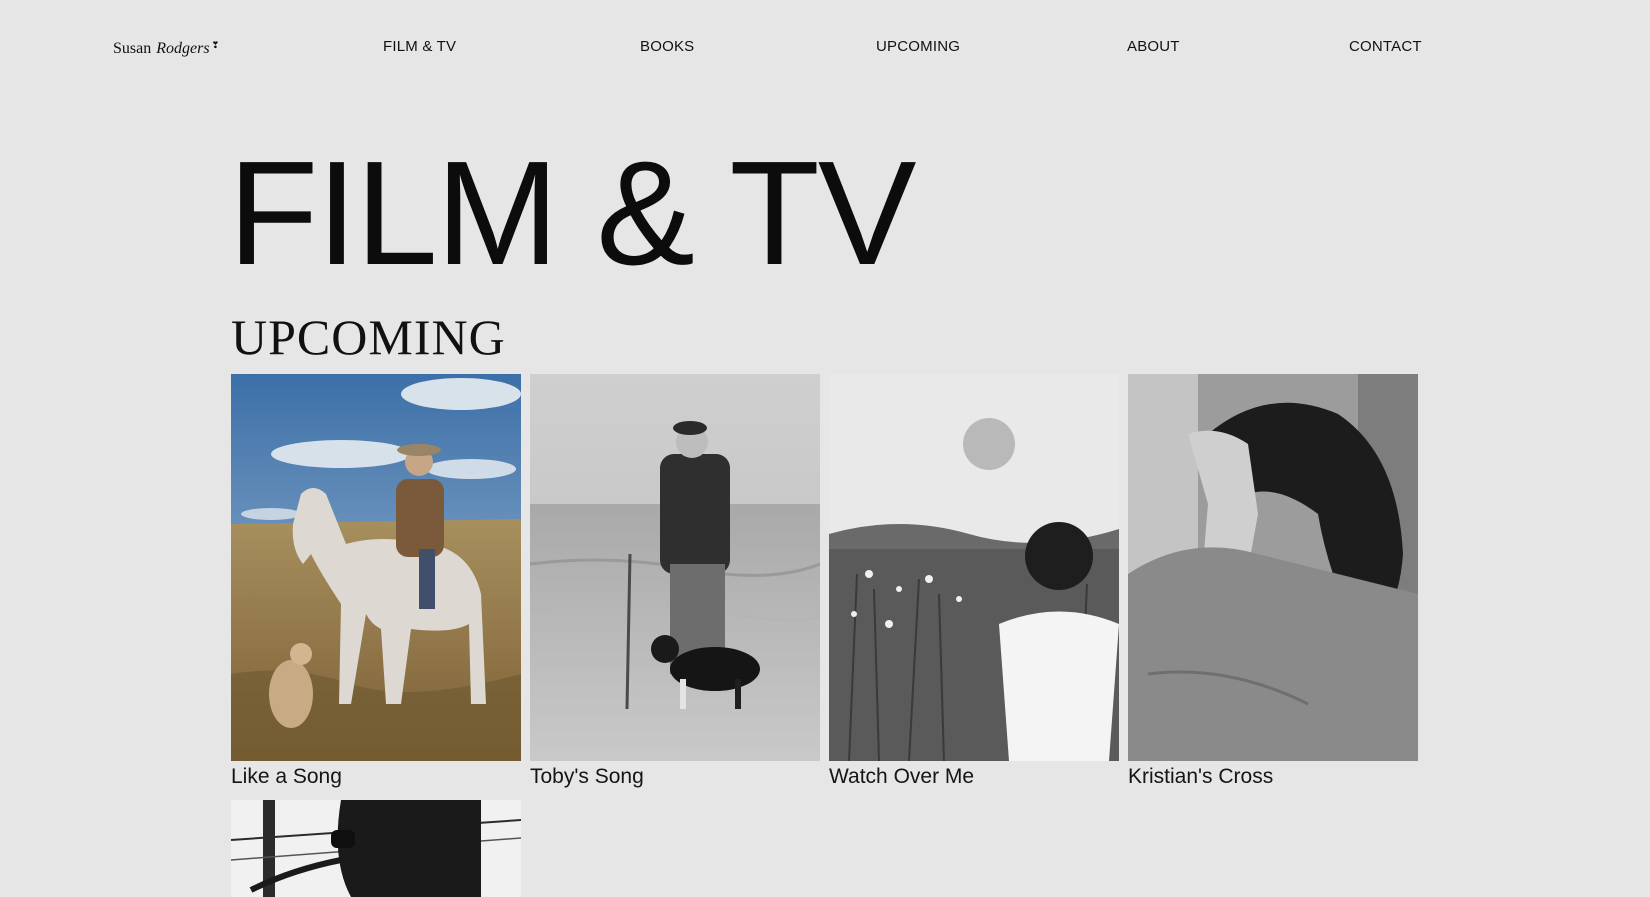 The width and height of the screenshot is (1650, 897). What do you see at coordinates (587, 776) in the screenshot?
I see `film-title: Toby's Song` at bounding box center [587, 776].